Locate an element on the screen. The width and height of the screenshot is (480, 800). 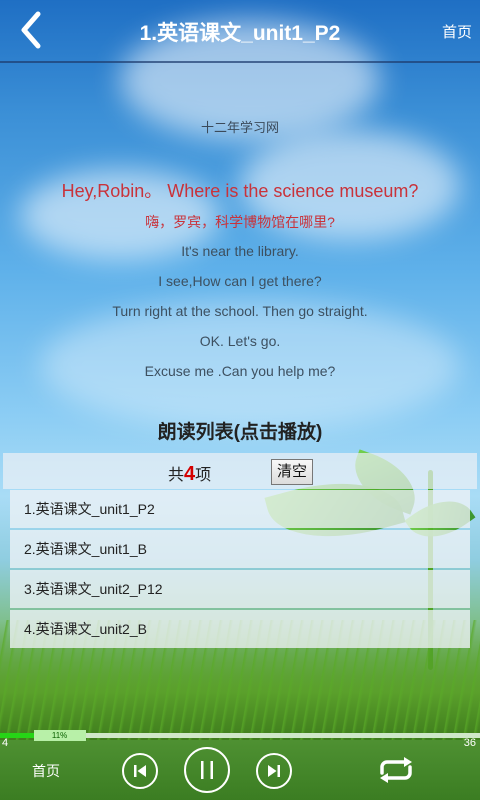
playlist-title: 朗读列表(点击播放) is located at coordinates (240, 432).